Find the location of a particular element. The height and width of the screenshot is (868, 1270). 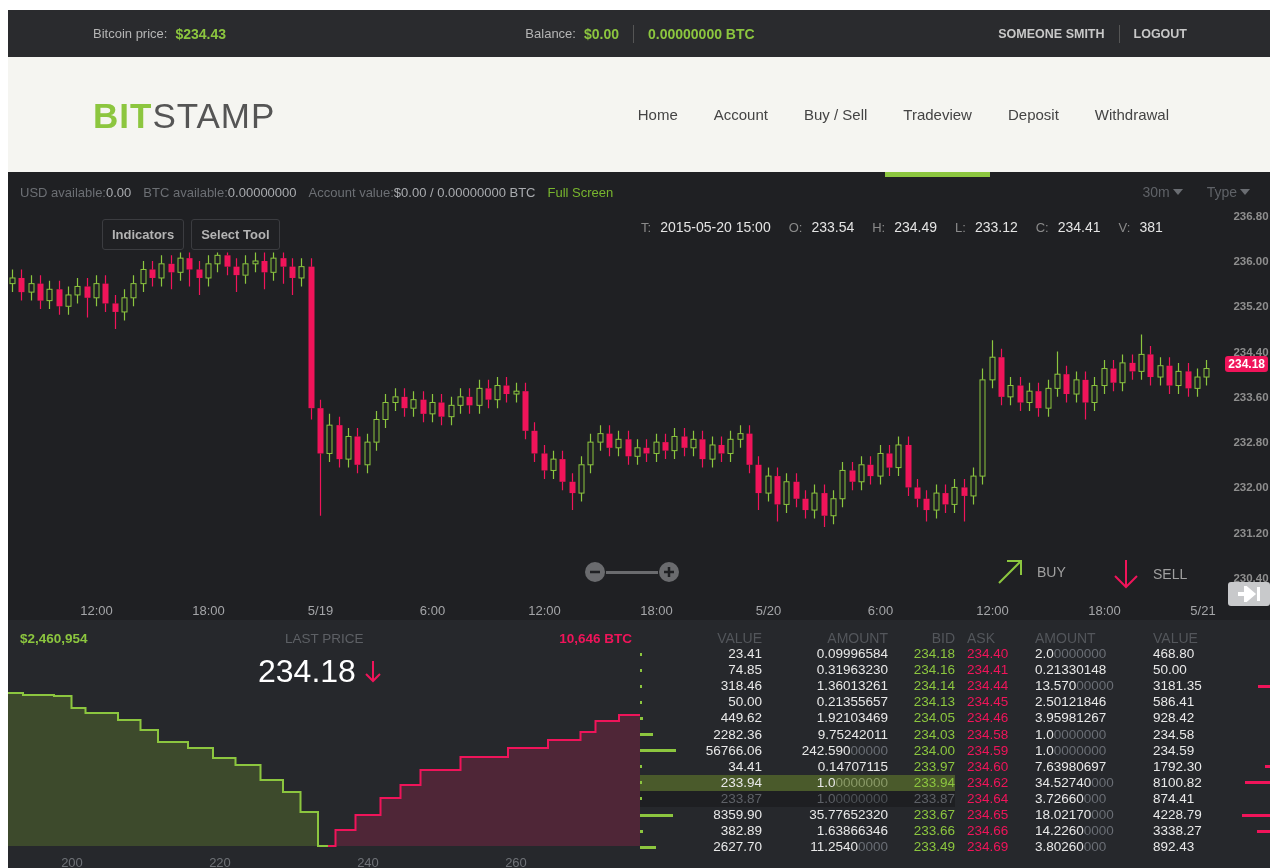

ohlc-label: V: is located at coordinates (1124, 227).